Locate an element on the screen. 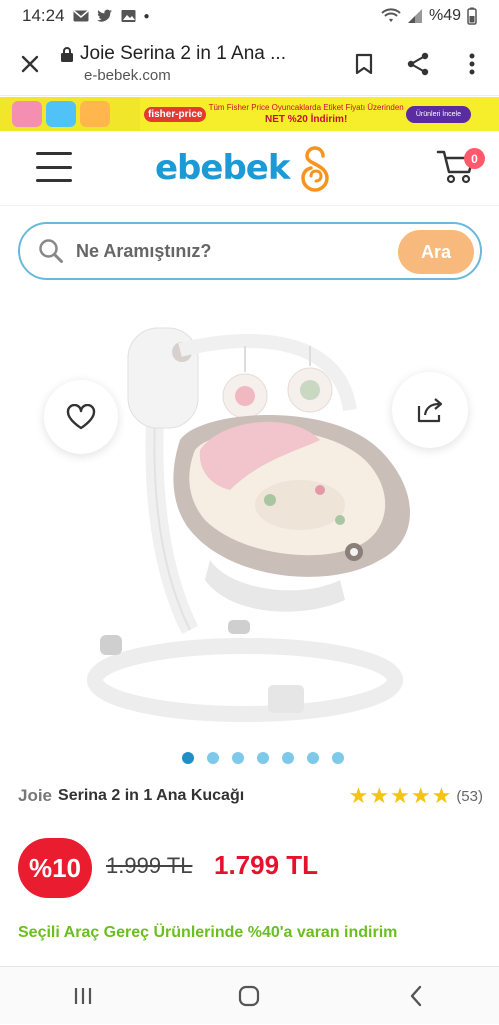 This screenshot has height=1025, width=499. back-icon is located at coordinates (416, 995).